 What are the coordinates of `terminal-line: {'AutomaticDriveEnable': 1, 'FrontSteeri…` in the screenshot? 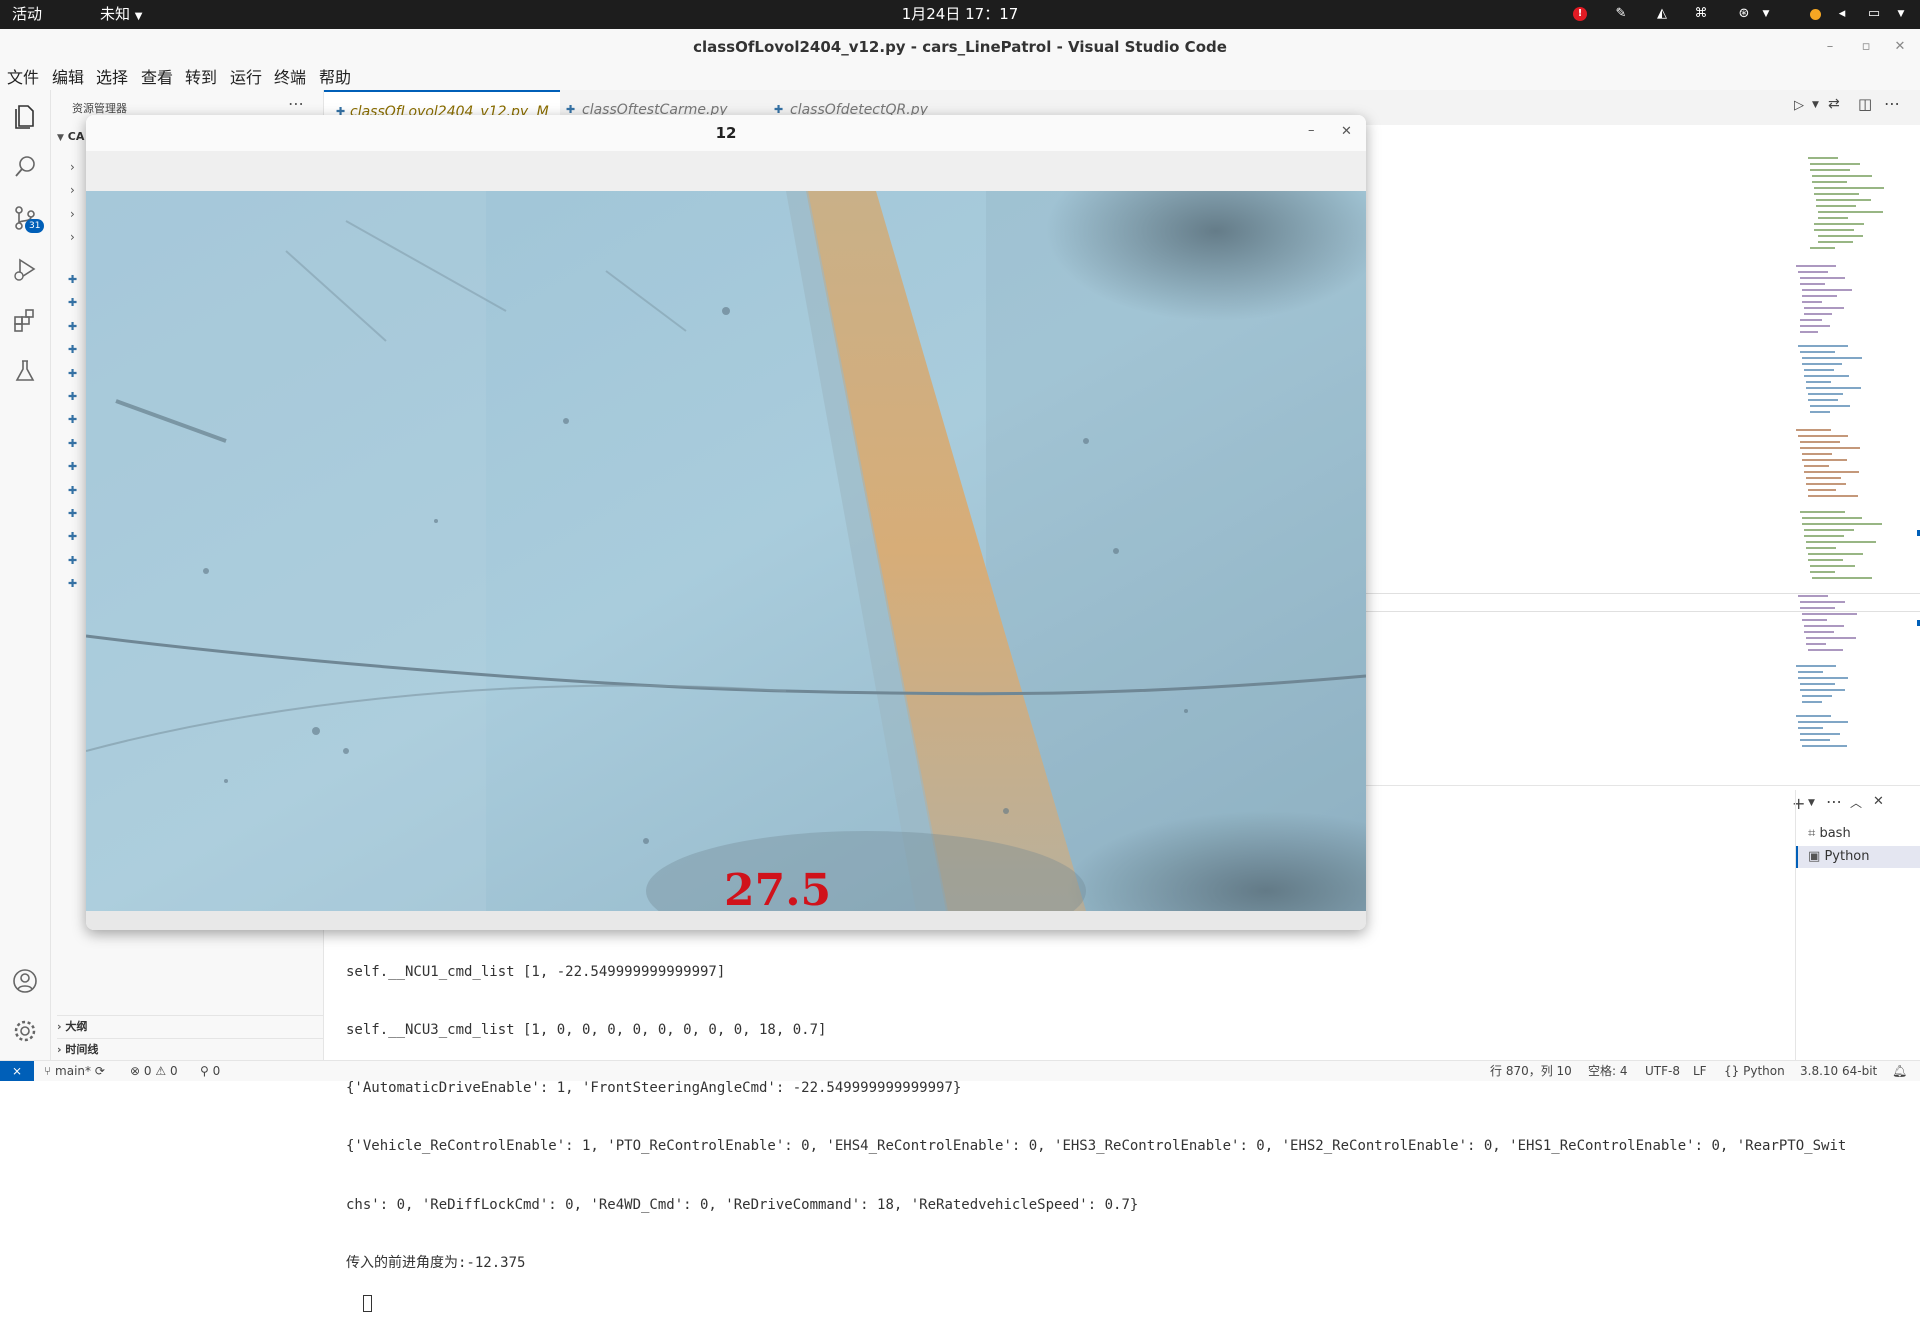 It's located at (654, 1088).